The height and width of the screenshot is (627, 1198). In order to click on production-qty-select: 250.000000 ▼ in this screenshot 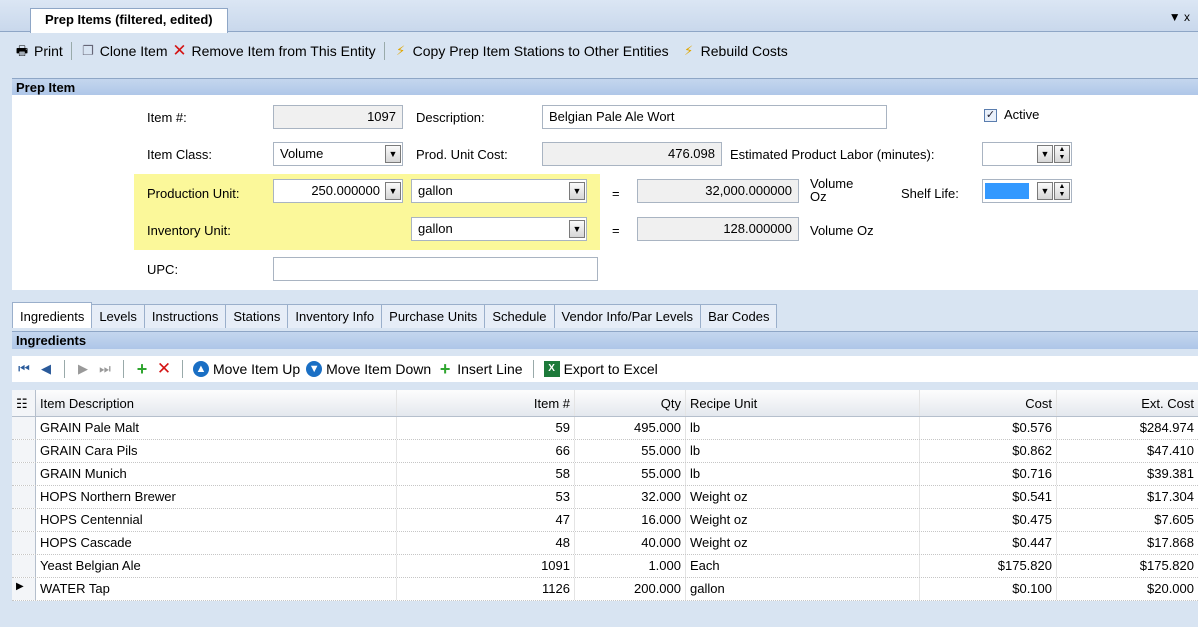, I will do `click(338, 191)`.